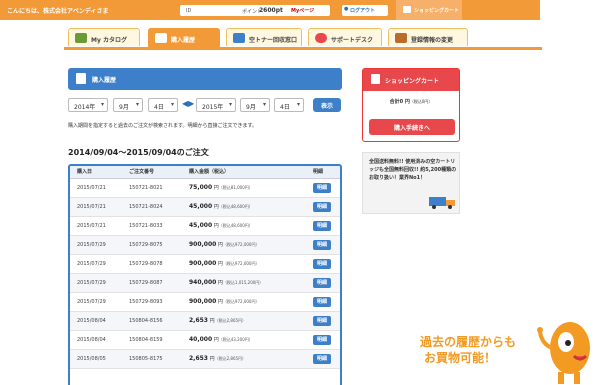 The width and height of the screenshot is (604, 385). What do you see at coordinates (399, 102) in the screenshot?
I see `cart-total-value: 合計0 円` at bounding box center [399, 102].